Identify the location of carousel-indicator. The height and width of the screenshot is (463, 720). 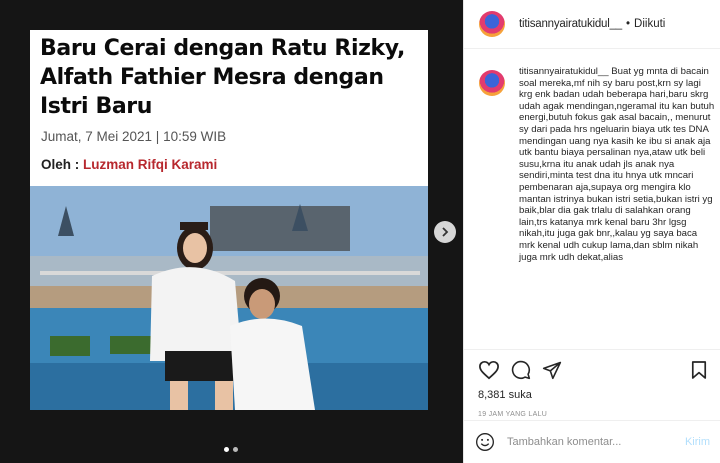
(231, 449).